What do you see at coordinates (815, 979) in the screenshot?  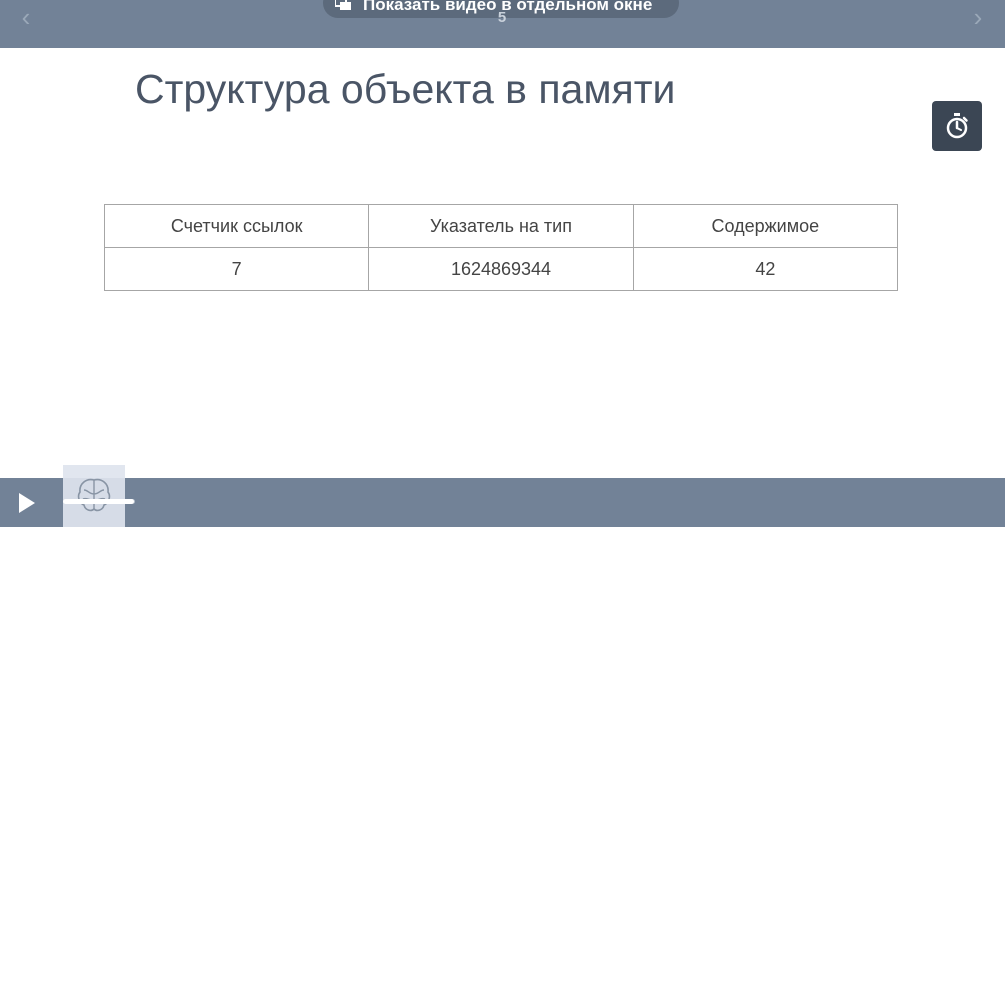 I see `duration: 8:53` at bounding box center [815, 979].